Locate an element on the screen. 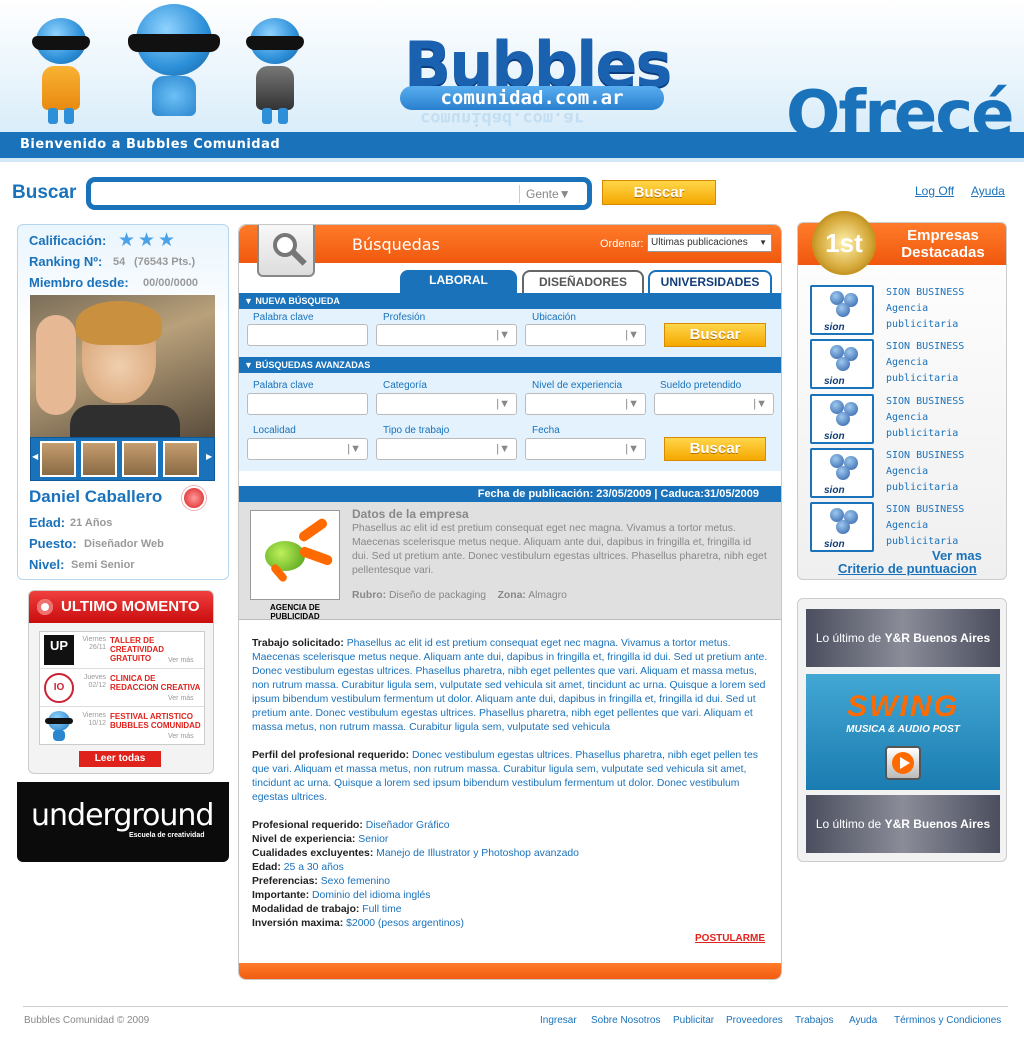 The height and width of the screenshot is (1040, 1024). event-date-value: 26/11 is located at coordinates (97, 647).